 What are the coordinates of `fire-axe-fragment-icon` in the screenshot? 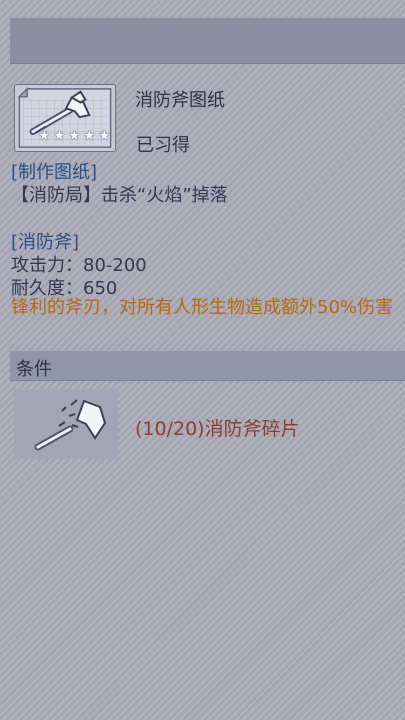 It's located at (66, 424).